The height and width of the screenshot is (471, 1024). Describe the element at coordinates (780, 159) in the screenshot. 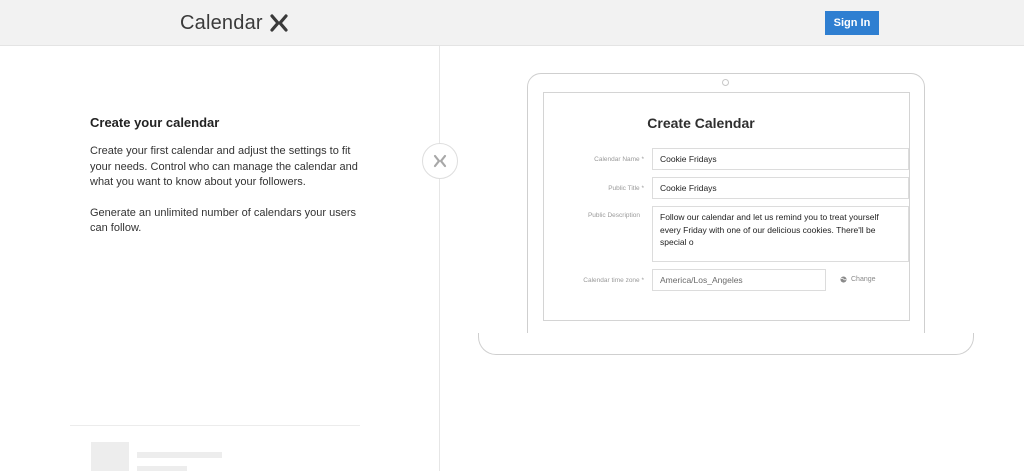

I see `calendar-name-input: Cookie Fridays` at that location.